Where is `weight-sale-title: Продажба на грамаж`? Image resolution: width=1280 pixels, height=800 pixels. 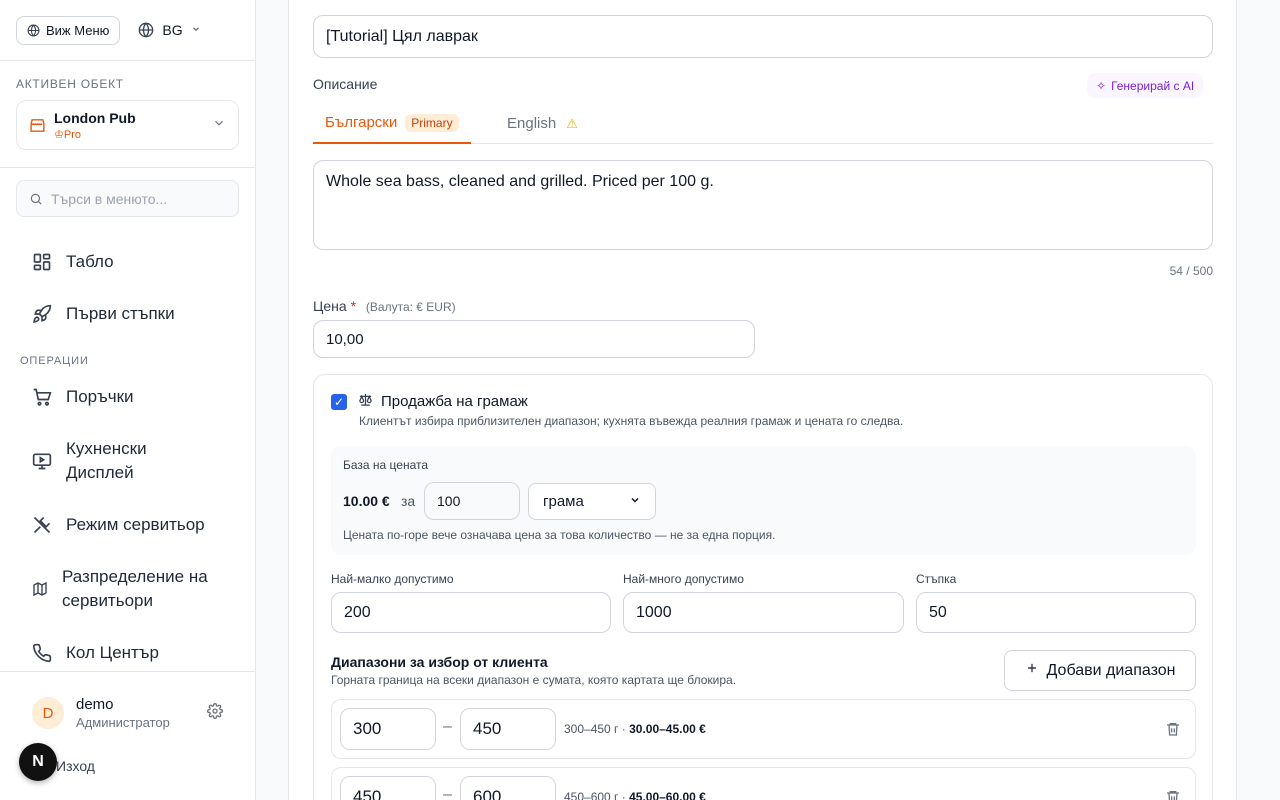
weight-sale-title: Продажба на грамаж is located at coordinates (454, 401).